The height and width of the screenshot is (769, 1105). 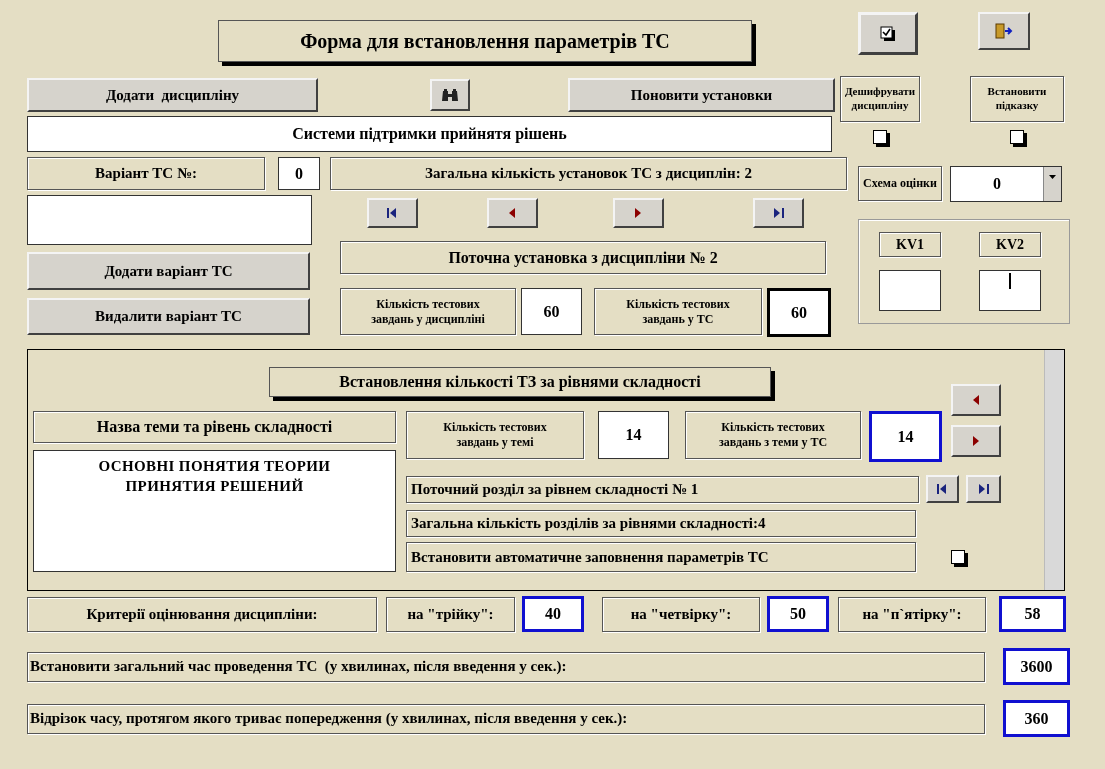 What do you see at coordinates (506, 718) in the screenshot?
I see `field-label: Відрізок часу, протягом якого триває попередження (у хвилинах, після введення у сек.):` at bounding box center [506, 718].